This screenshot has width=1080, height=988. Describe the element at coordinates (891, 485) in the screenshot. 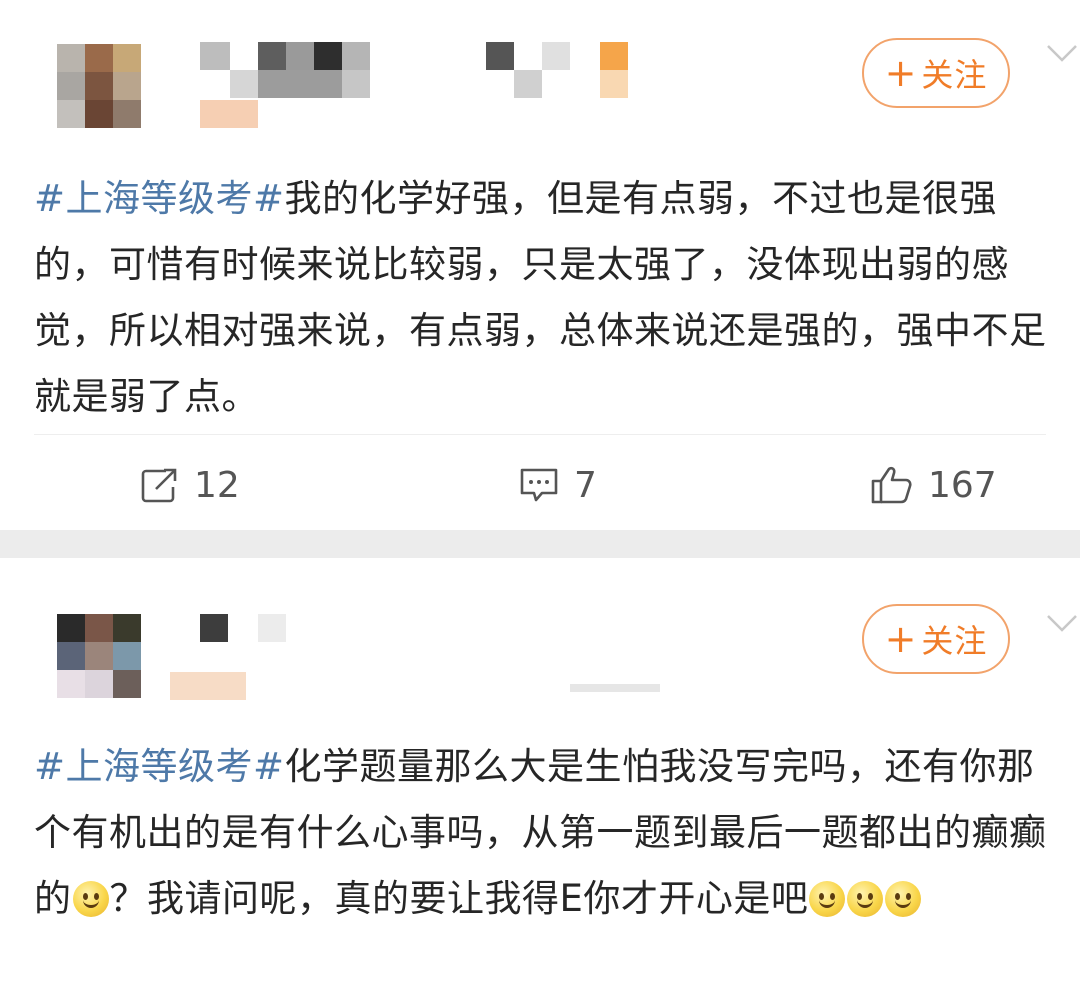

I see `thumbs-up-icon` at that location.